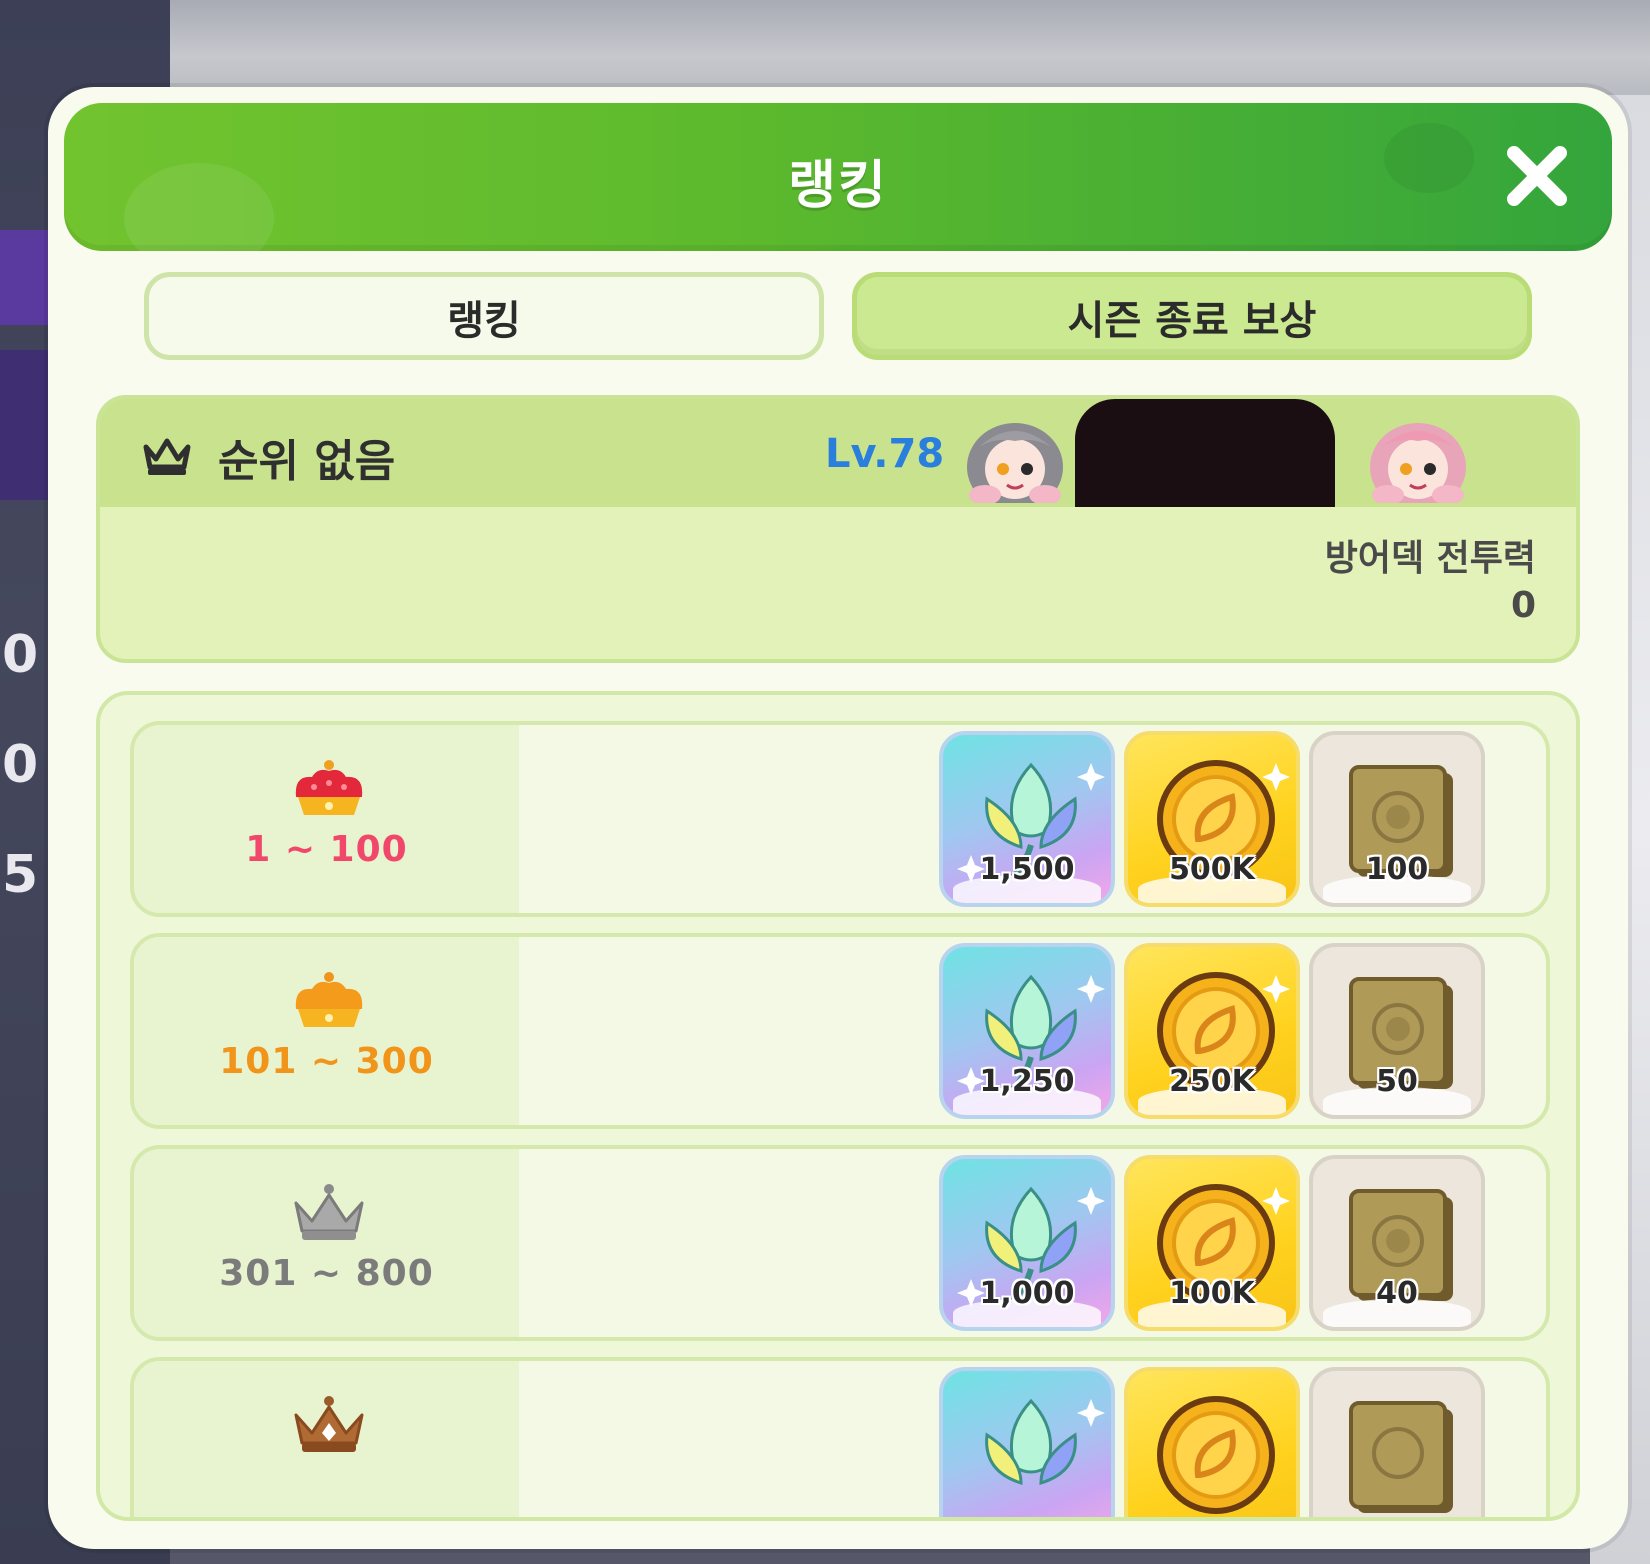  Describe the element at coordinates (1397, 819) in the screenshot. I see `book-icon: 100` at that location.